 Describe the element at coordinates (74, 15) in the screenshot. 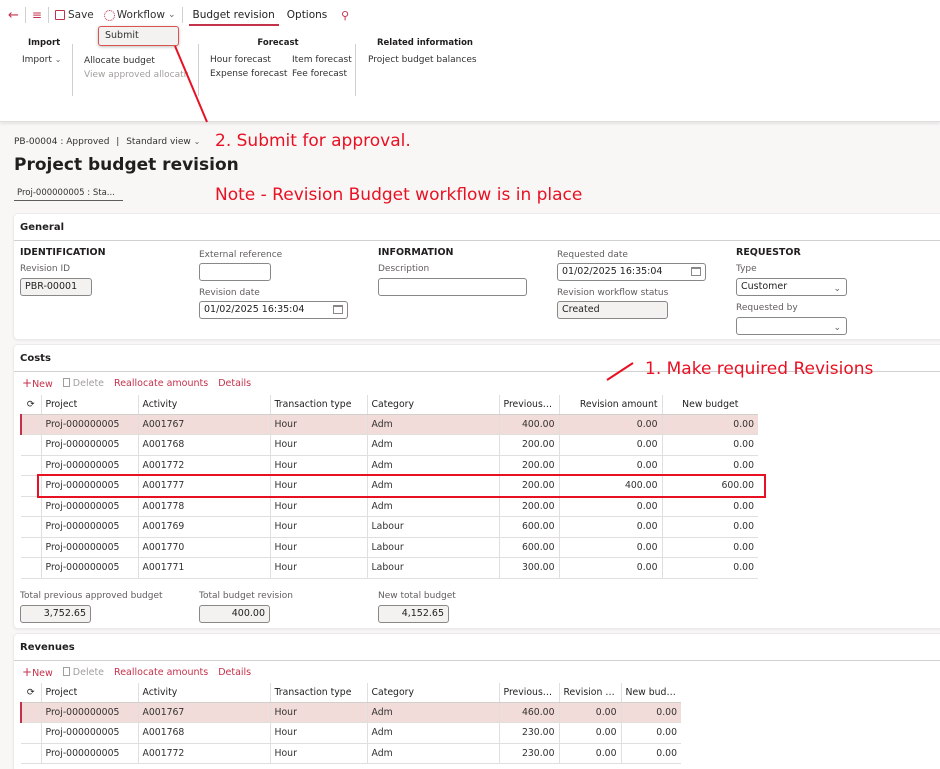

I see `save-button: Save` at that location.